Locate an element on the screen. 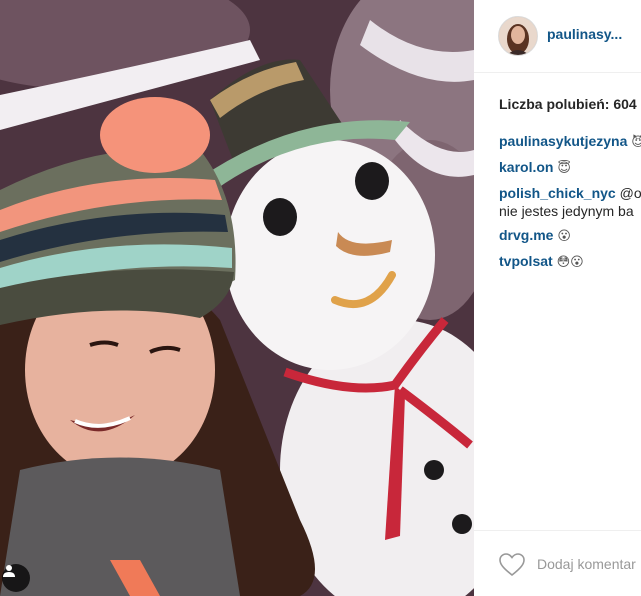 The image size is (641, 596). avatar is located at coordinates (518, 36).